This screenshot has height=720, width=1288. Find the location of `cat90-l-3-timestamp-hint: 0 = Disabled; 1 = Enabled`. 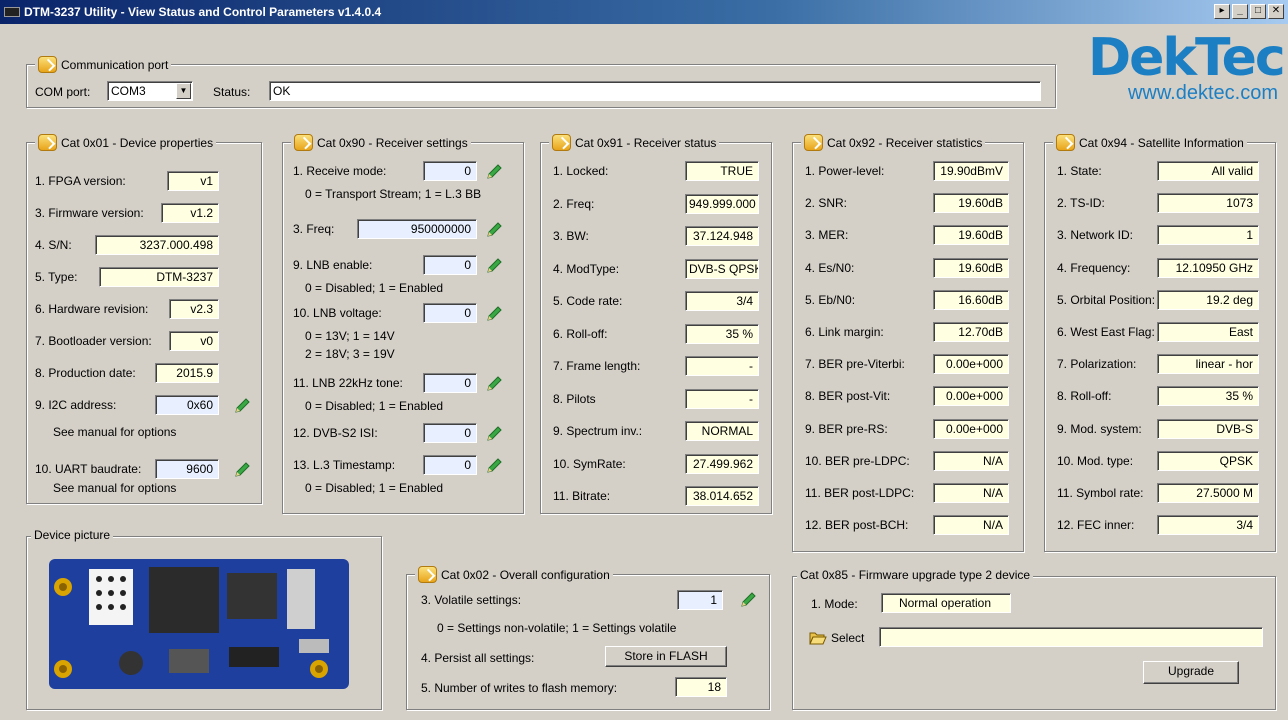

cat90-l-3-timestamp-hint: 0 = Disabled; 1 = Enabled is located at coordinates (374, 488).